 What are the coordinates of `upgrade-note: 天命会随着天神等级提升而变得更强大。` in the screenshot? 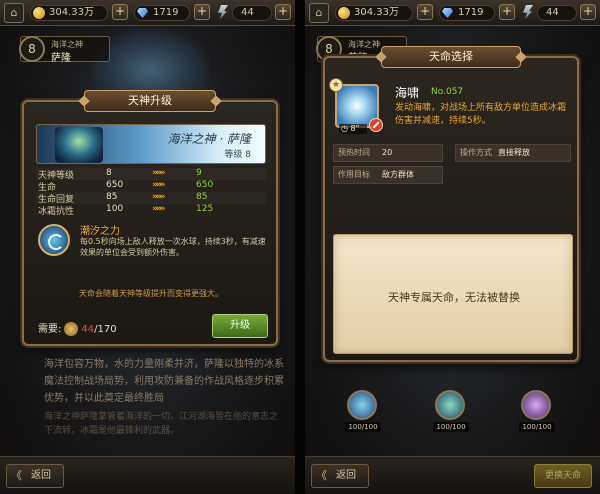 It's located at (151, 293).